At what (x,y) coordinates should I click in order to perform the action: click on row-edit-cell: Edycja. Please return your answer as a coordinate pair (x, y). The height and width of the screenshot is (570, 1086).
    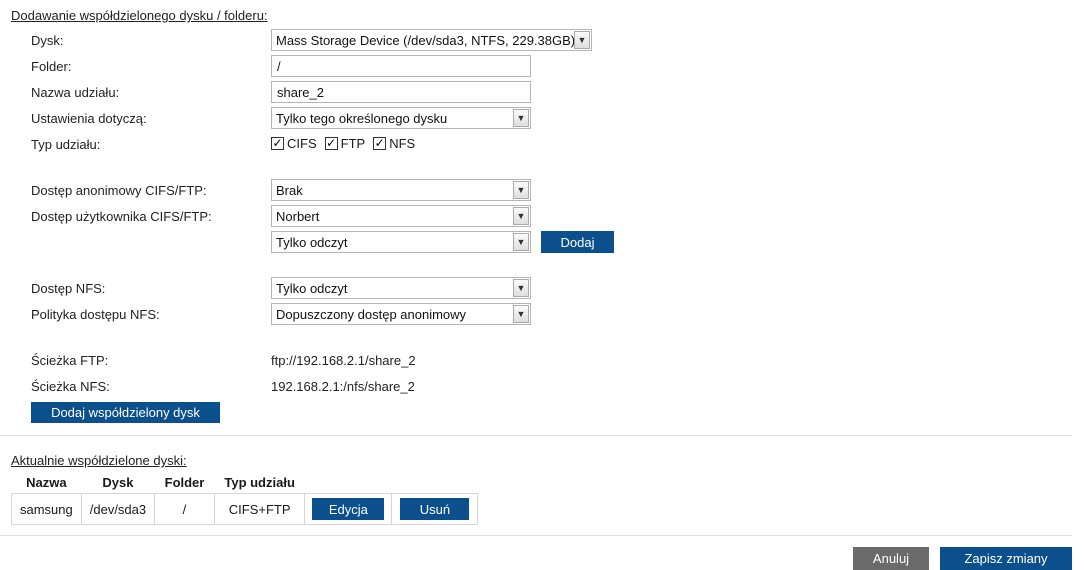
    Looking at the image, I should click on (348, 509).